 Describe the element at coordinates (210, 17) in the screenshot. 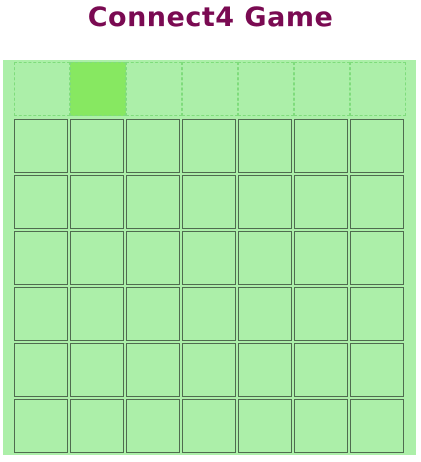

I see `page-title: Connect4 Game` at that location.